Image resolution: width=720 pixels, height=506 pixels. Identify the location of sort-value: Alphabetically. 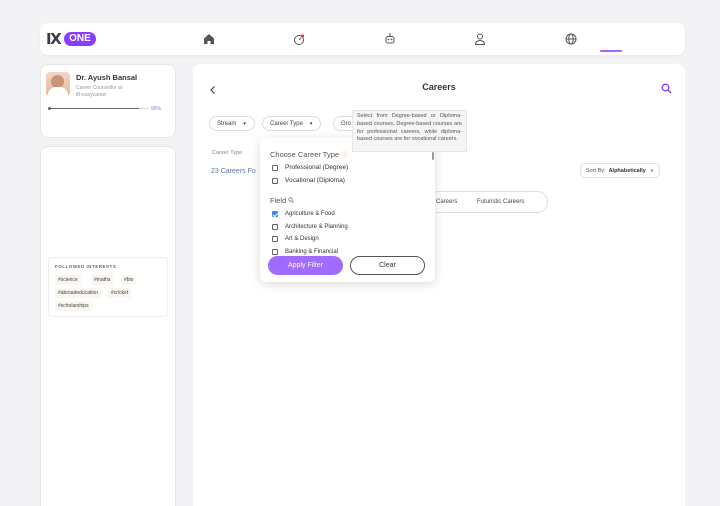
(627, 170).